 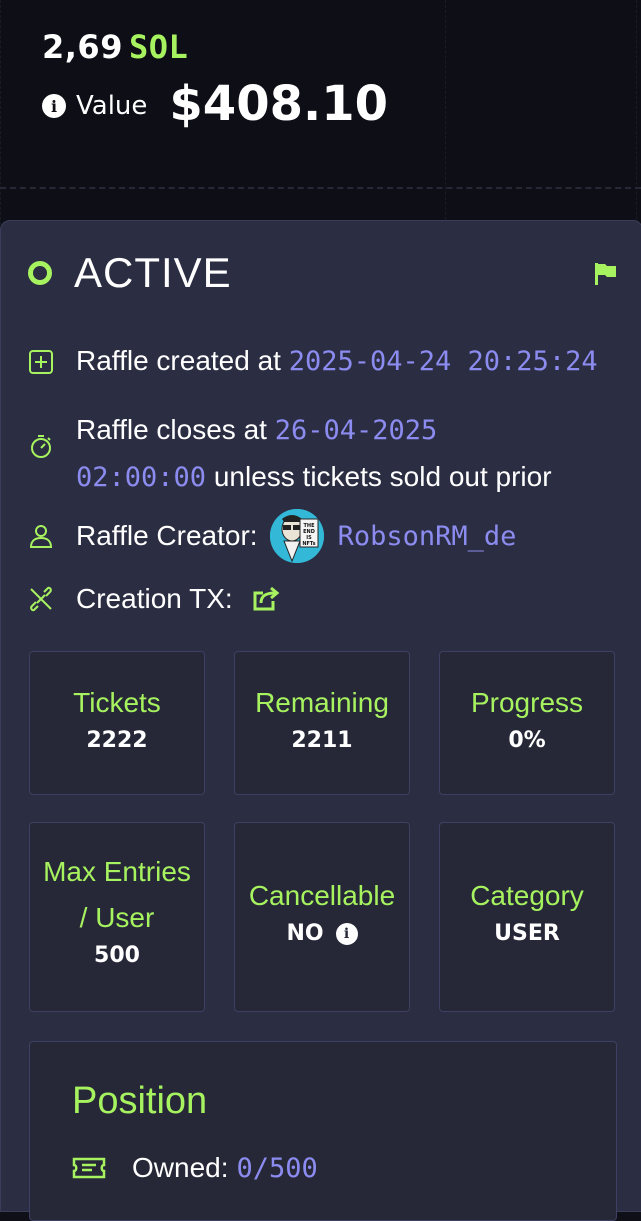 What do you see at coordinates (117, 702) in the screenshot?
I see `tickets-label: Tickets` at bounding box center [117, 702].